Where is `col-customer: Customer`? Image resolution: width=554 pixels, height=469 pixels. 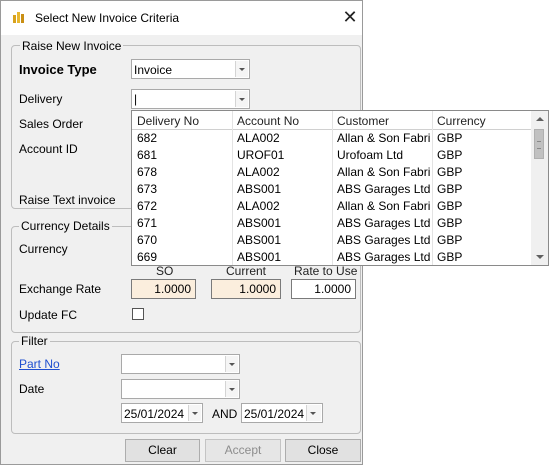 col-customer: Customer is located at coordinates (363, 121).